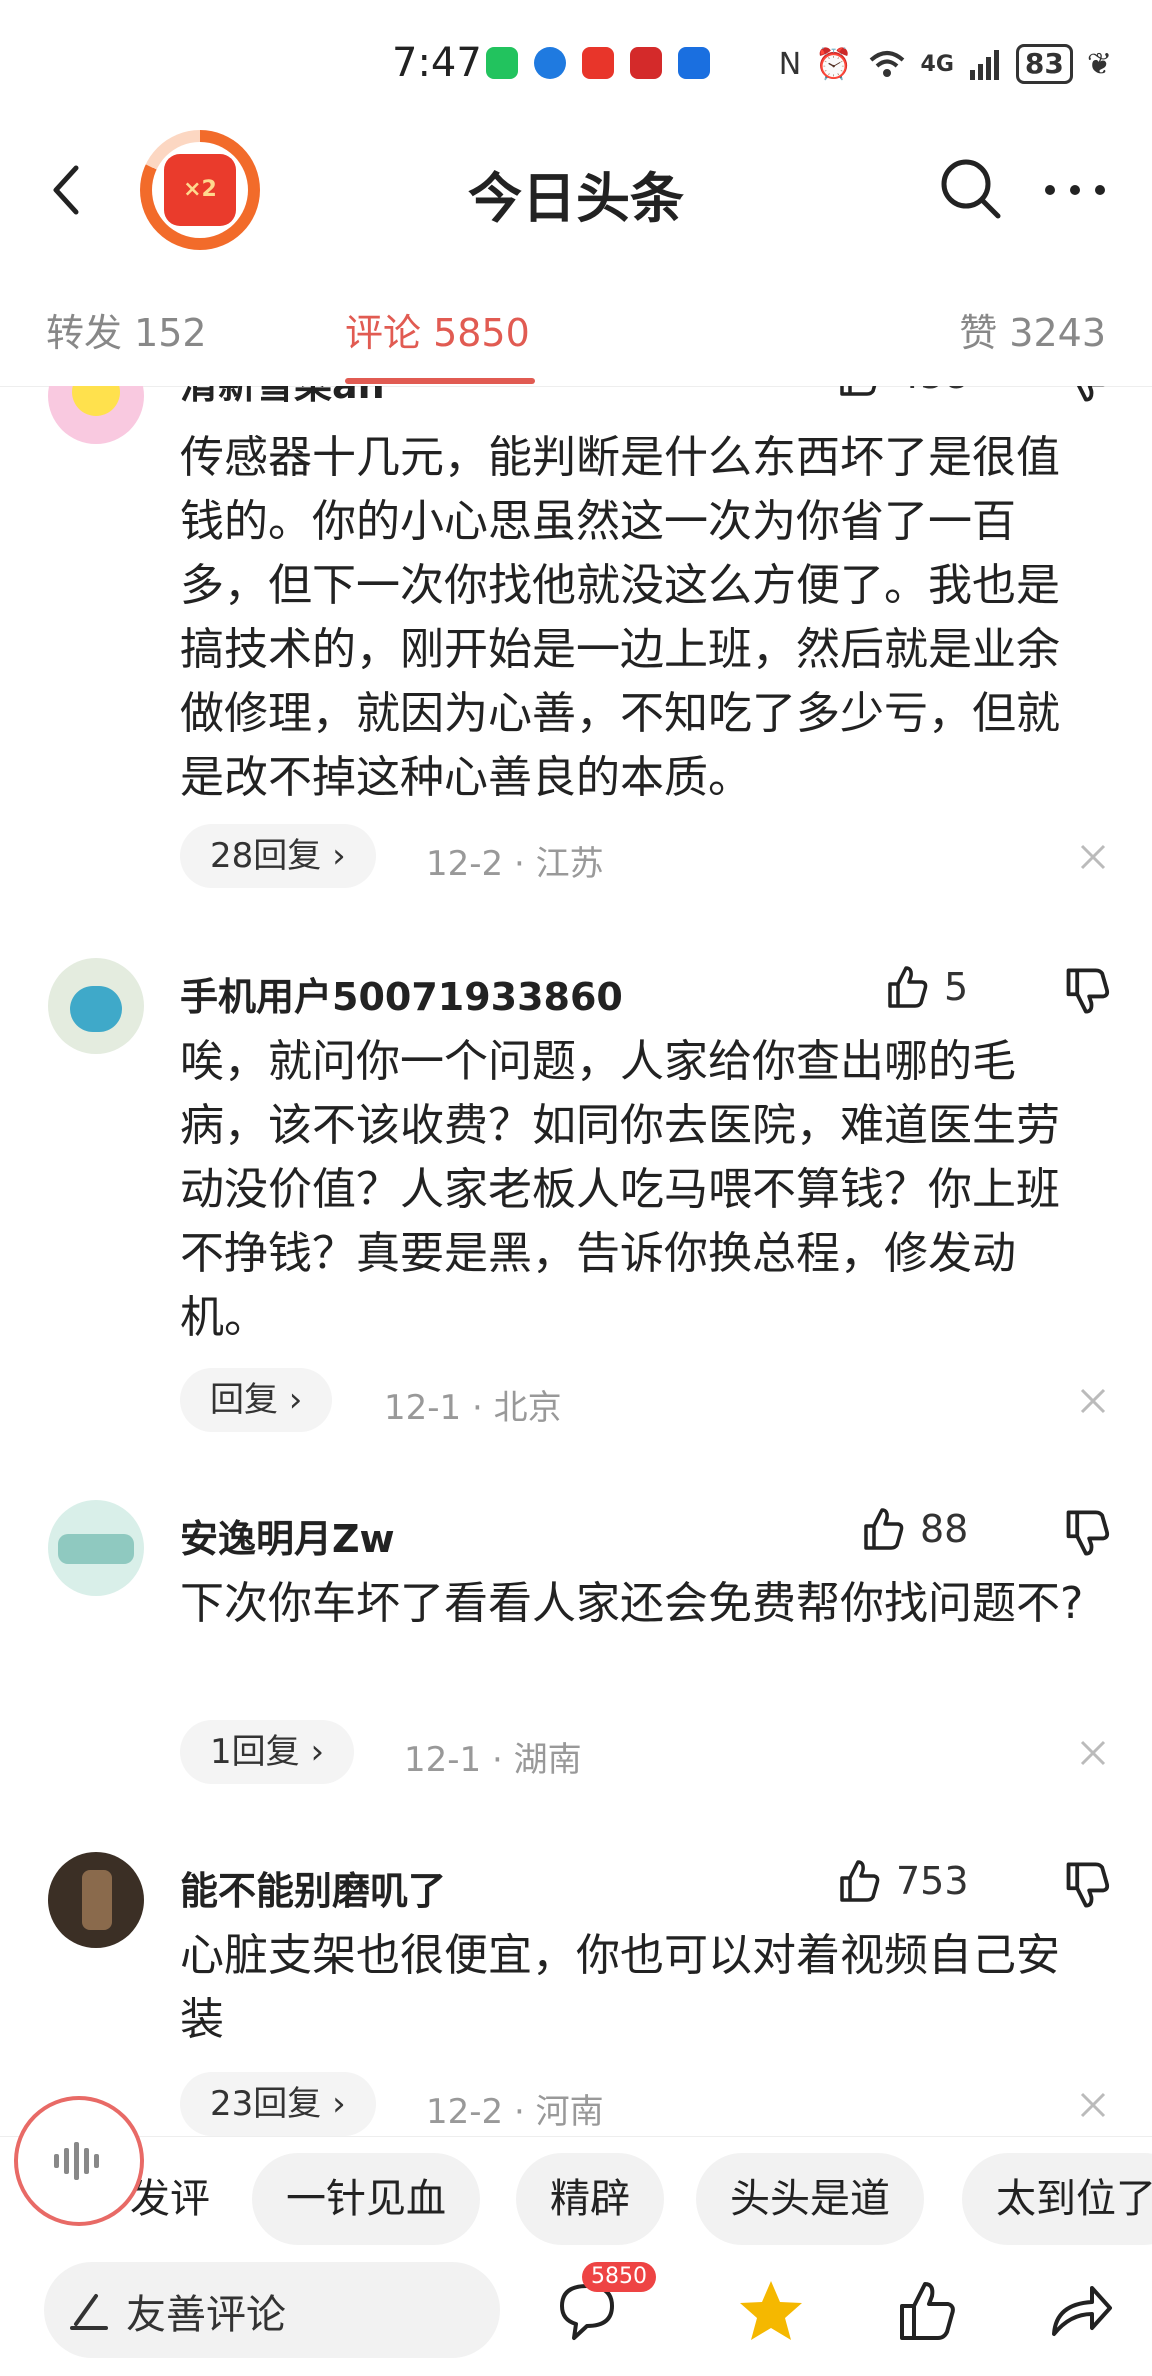 This screenshot has height=2376, width=1152. I want to click on tab-likes: 赞 3243, so click(1032, 329).